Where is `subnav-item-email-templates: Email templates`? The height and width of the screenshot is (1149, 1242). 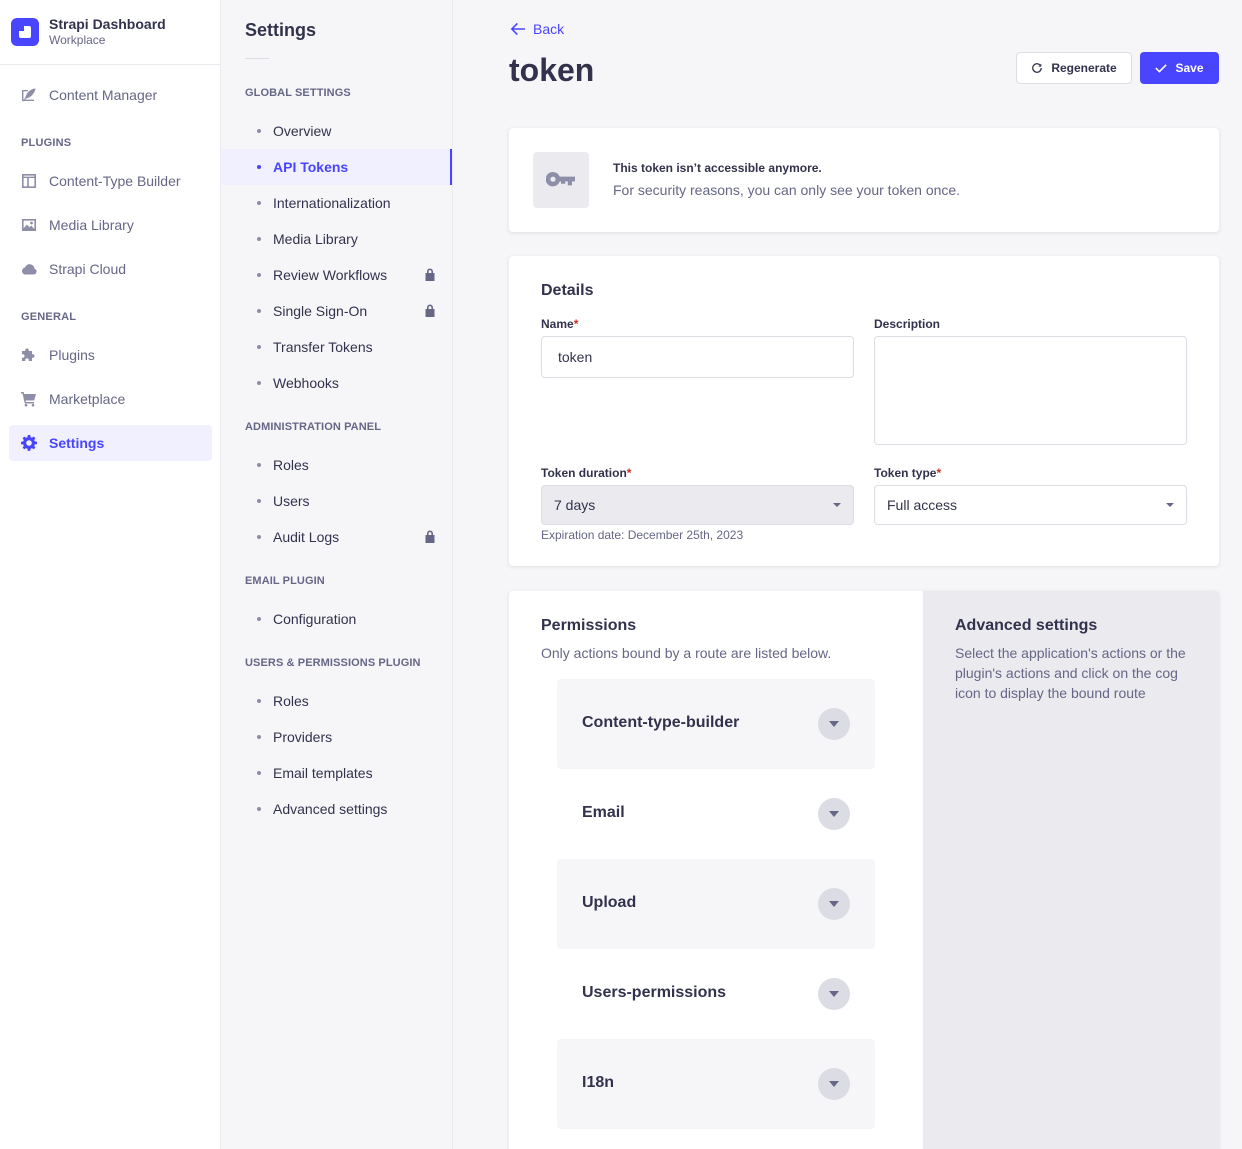
subnav-item-email-templates: Email templates is located at coordinates (336, 773).